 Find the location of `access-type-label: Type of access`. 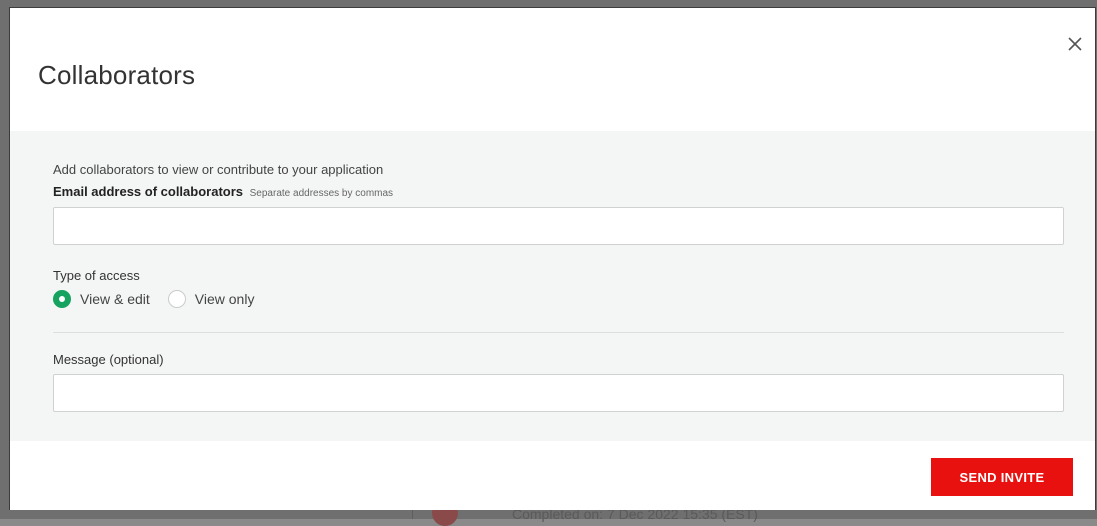

access-type-label: Type of access is located at coordinates (96, 275).